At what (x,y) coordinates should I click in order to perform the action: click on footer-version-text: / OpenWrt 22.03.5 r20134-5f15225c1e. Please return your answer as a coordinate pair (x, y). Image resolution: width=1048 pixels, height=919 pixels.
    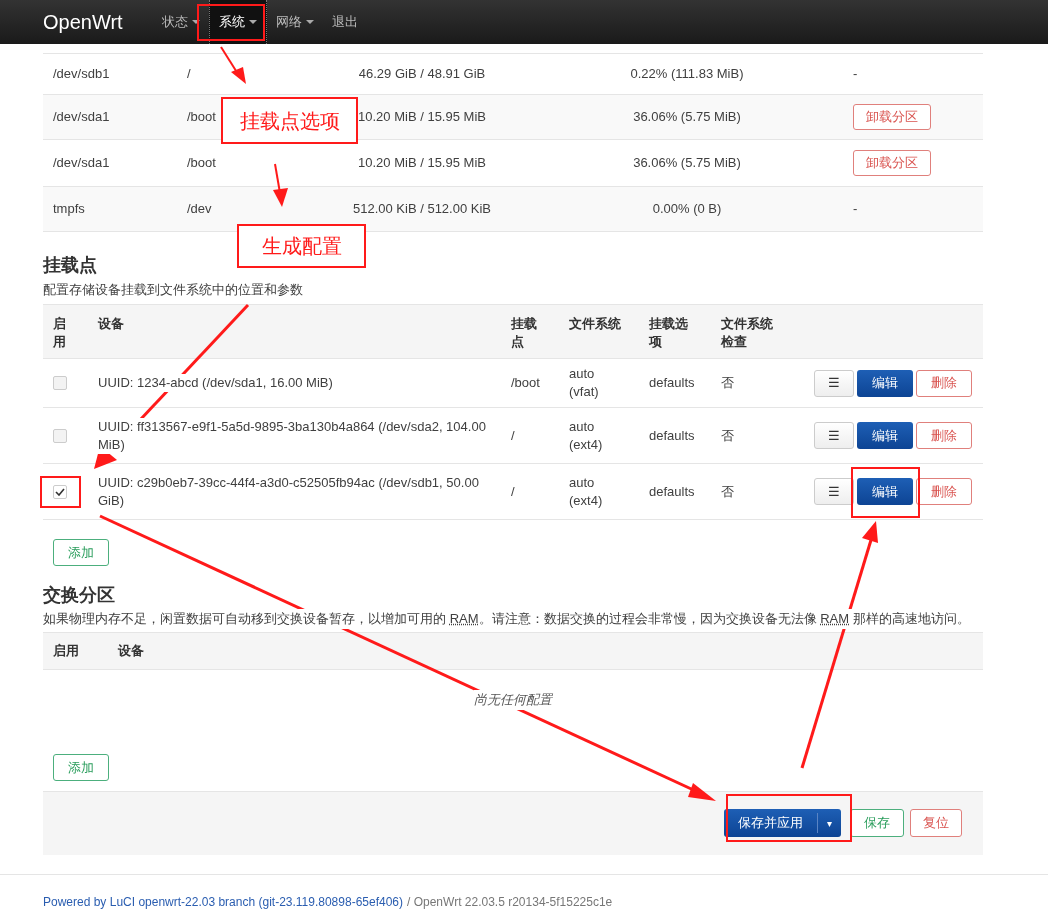
    Looking at the image, I should click on (510, 902).